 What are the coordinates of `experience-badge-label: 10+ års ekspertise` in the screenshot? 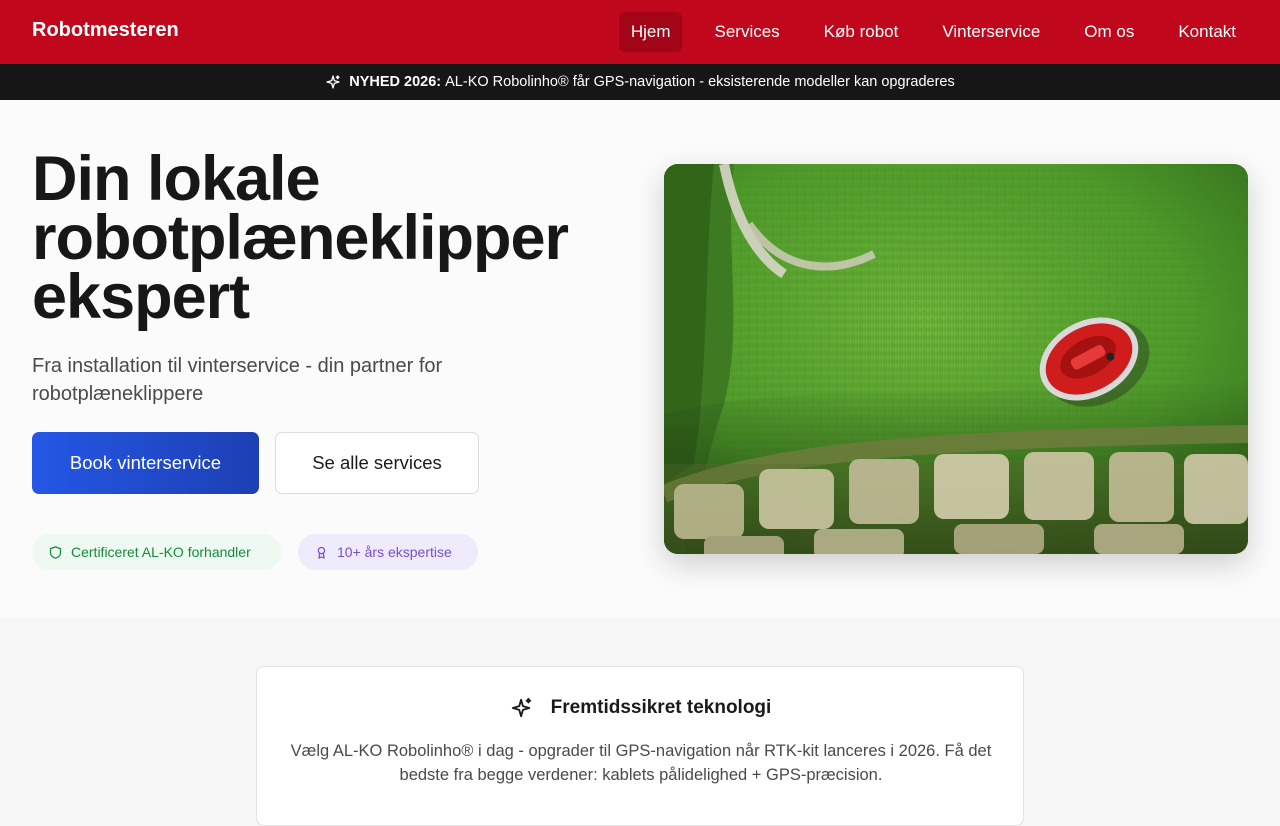 It's located at (394, 552).